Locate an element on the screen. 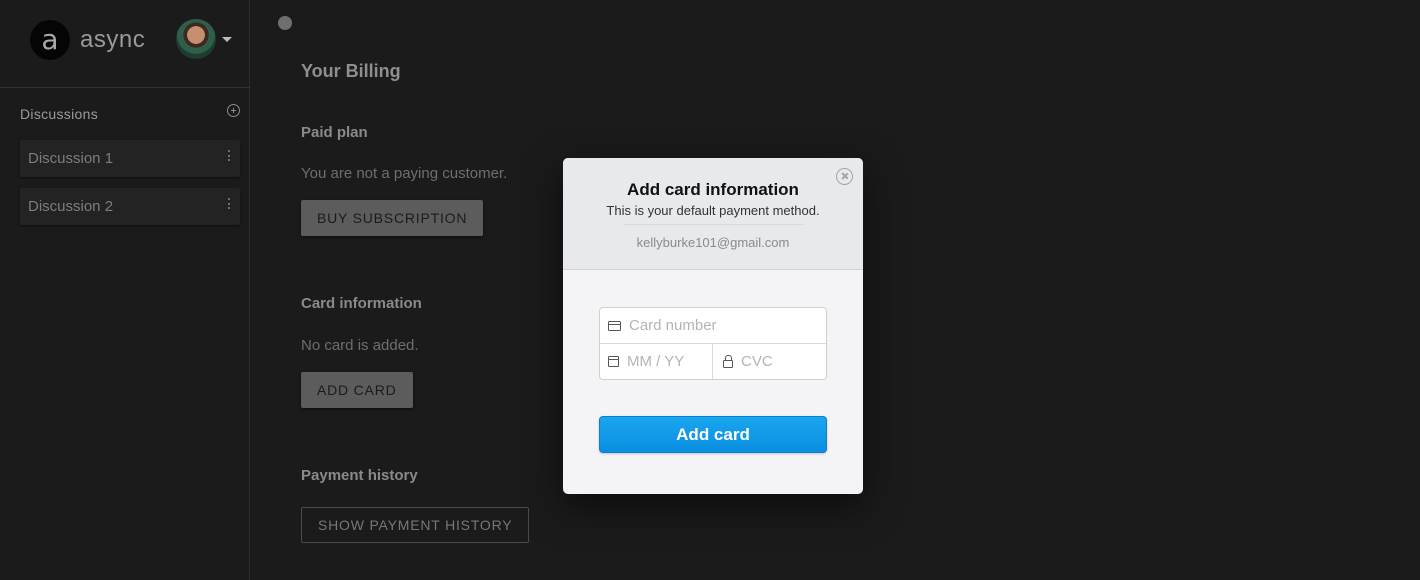 The image size is (1420, 580). card-number-field is located at coordinates (713, 326).